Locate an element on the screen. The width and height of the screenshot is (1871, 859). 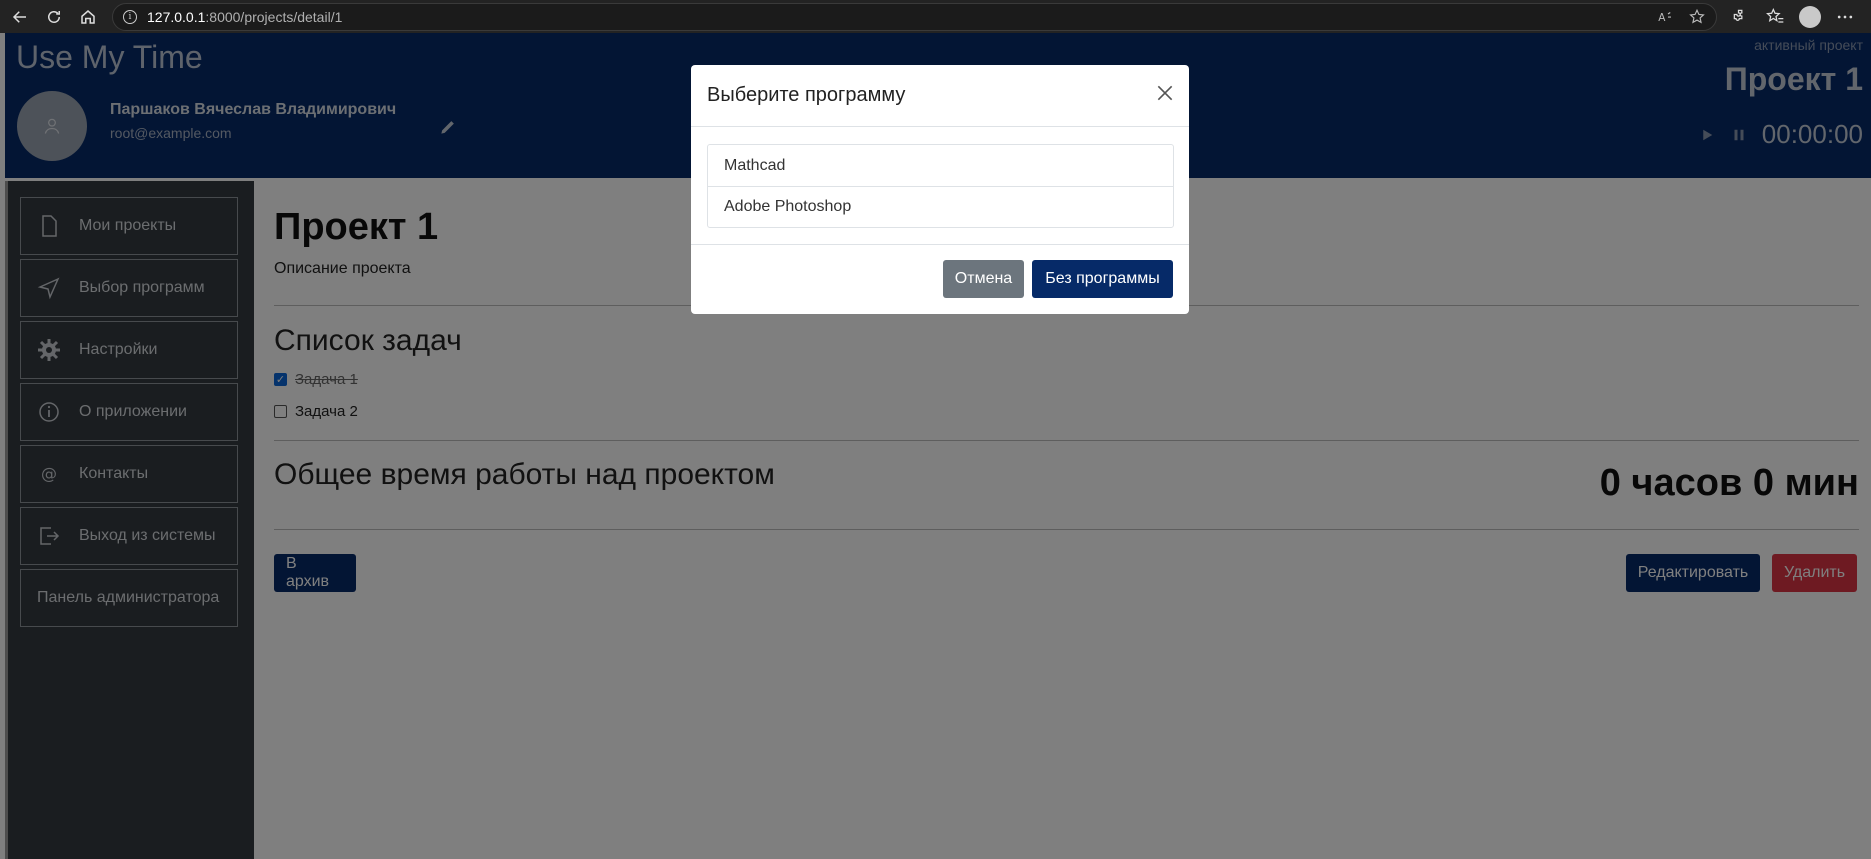
reload-button is located at coordinates (54, 17).